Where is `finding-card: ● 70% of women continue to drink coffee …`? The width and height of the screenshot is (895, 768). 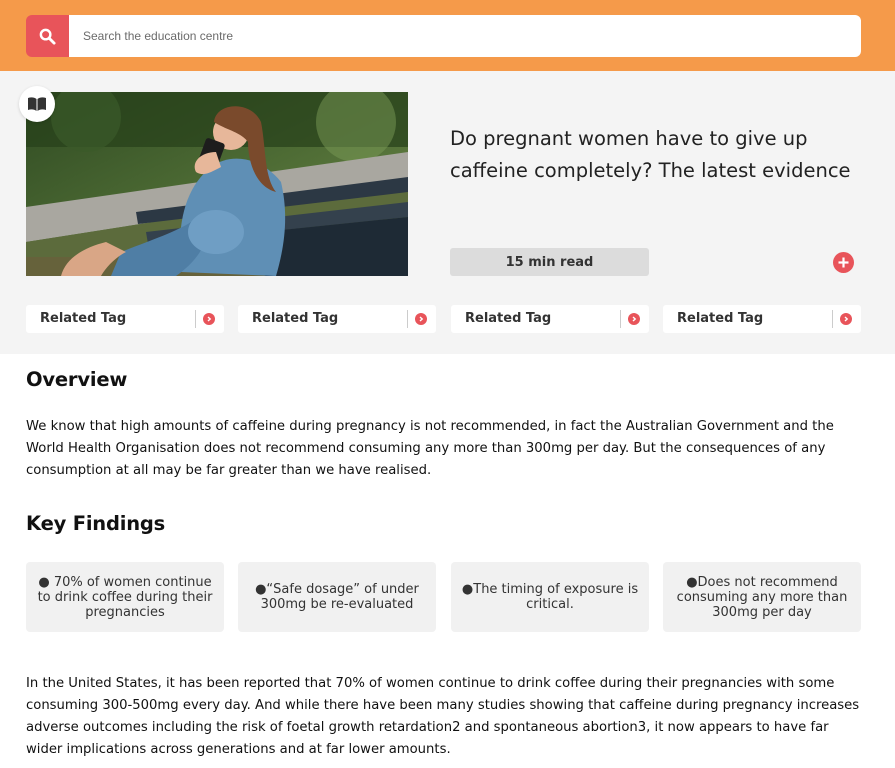
finding-card: ● 70% of women continue to drink coffee … is located at coordinates (125, 597).